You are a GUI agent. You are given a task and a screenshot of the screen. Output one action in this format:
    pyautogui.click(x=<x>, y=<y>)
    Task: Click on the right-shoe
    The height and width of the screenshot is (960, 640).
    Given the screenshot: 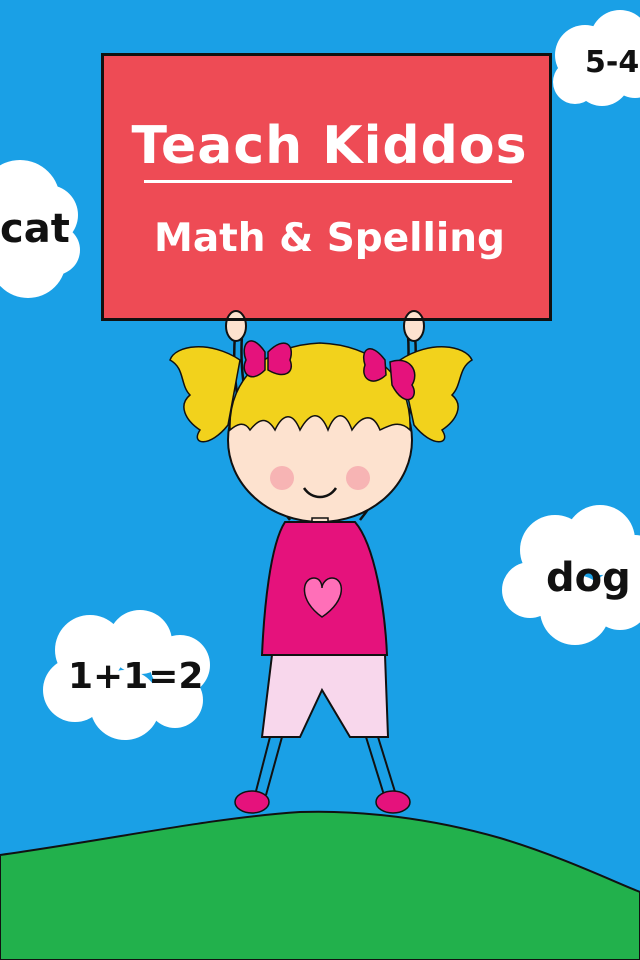 What is the action you would take?
    pyautogui.click(x=393, y=802)
    